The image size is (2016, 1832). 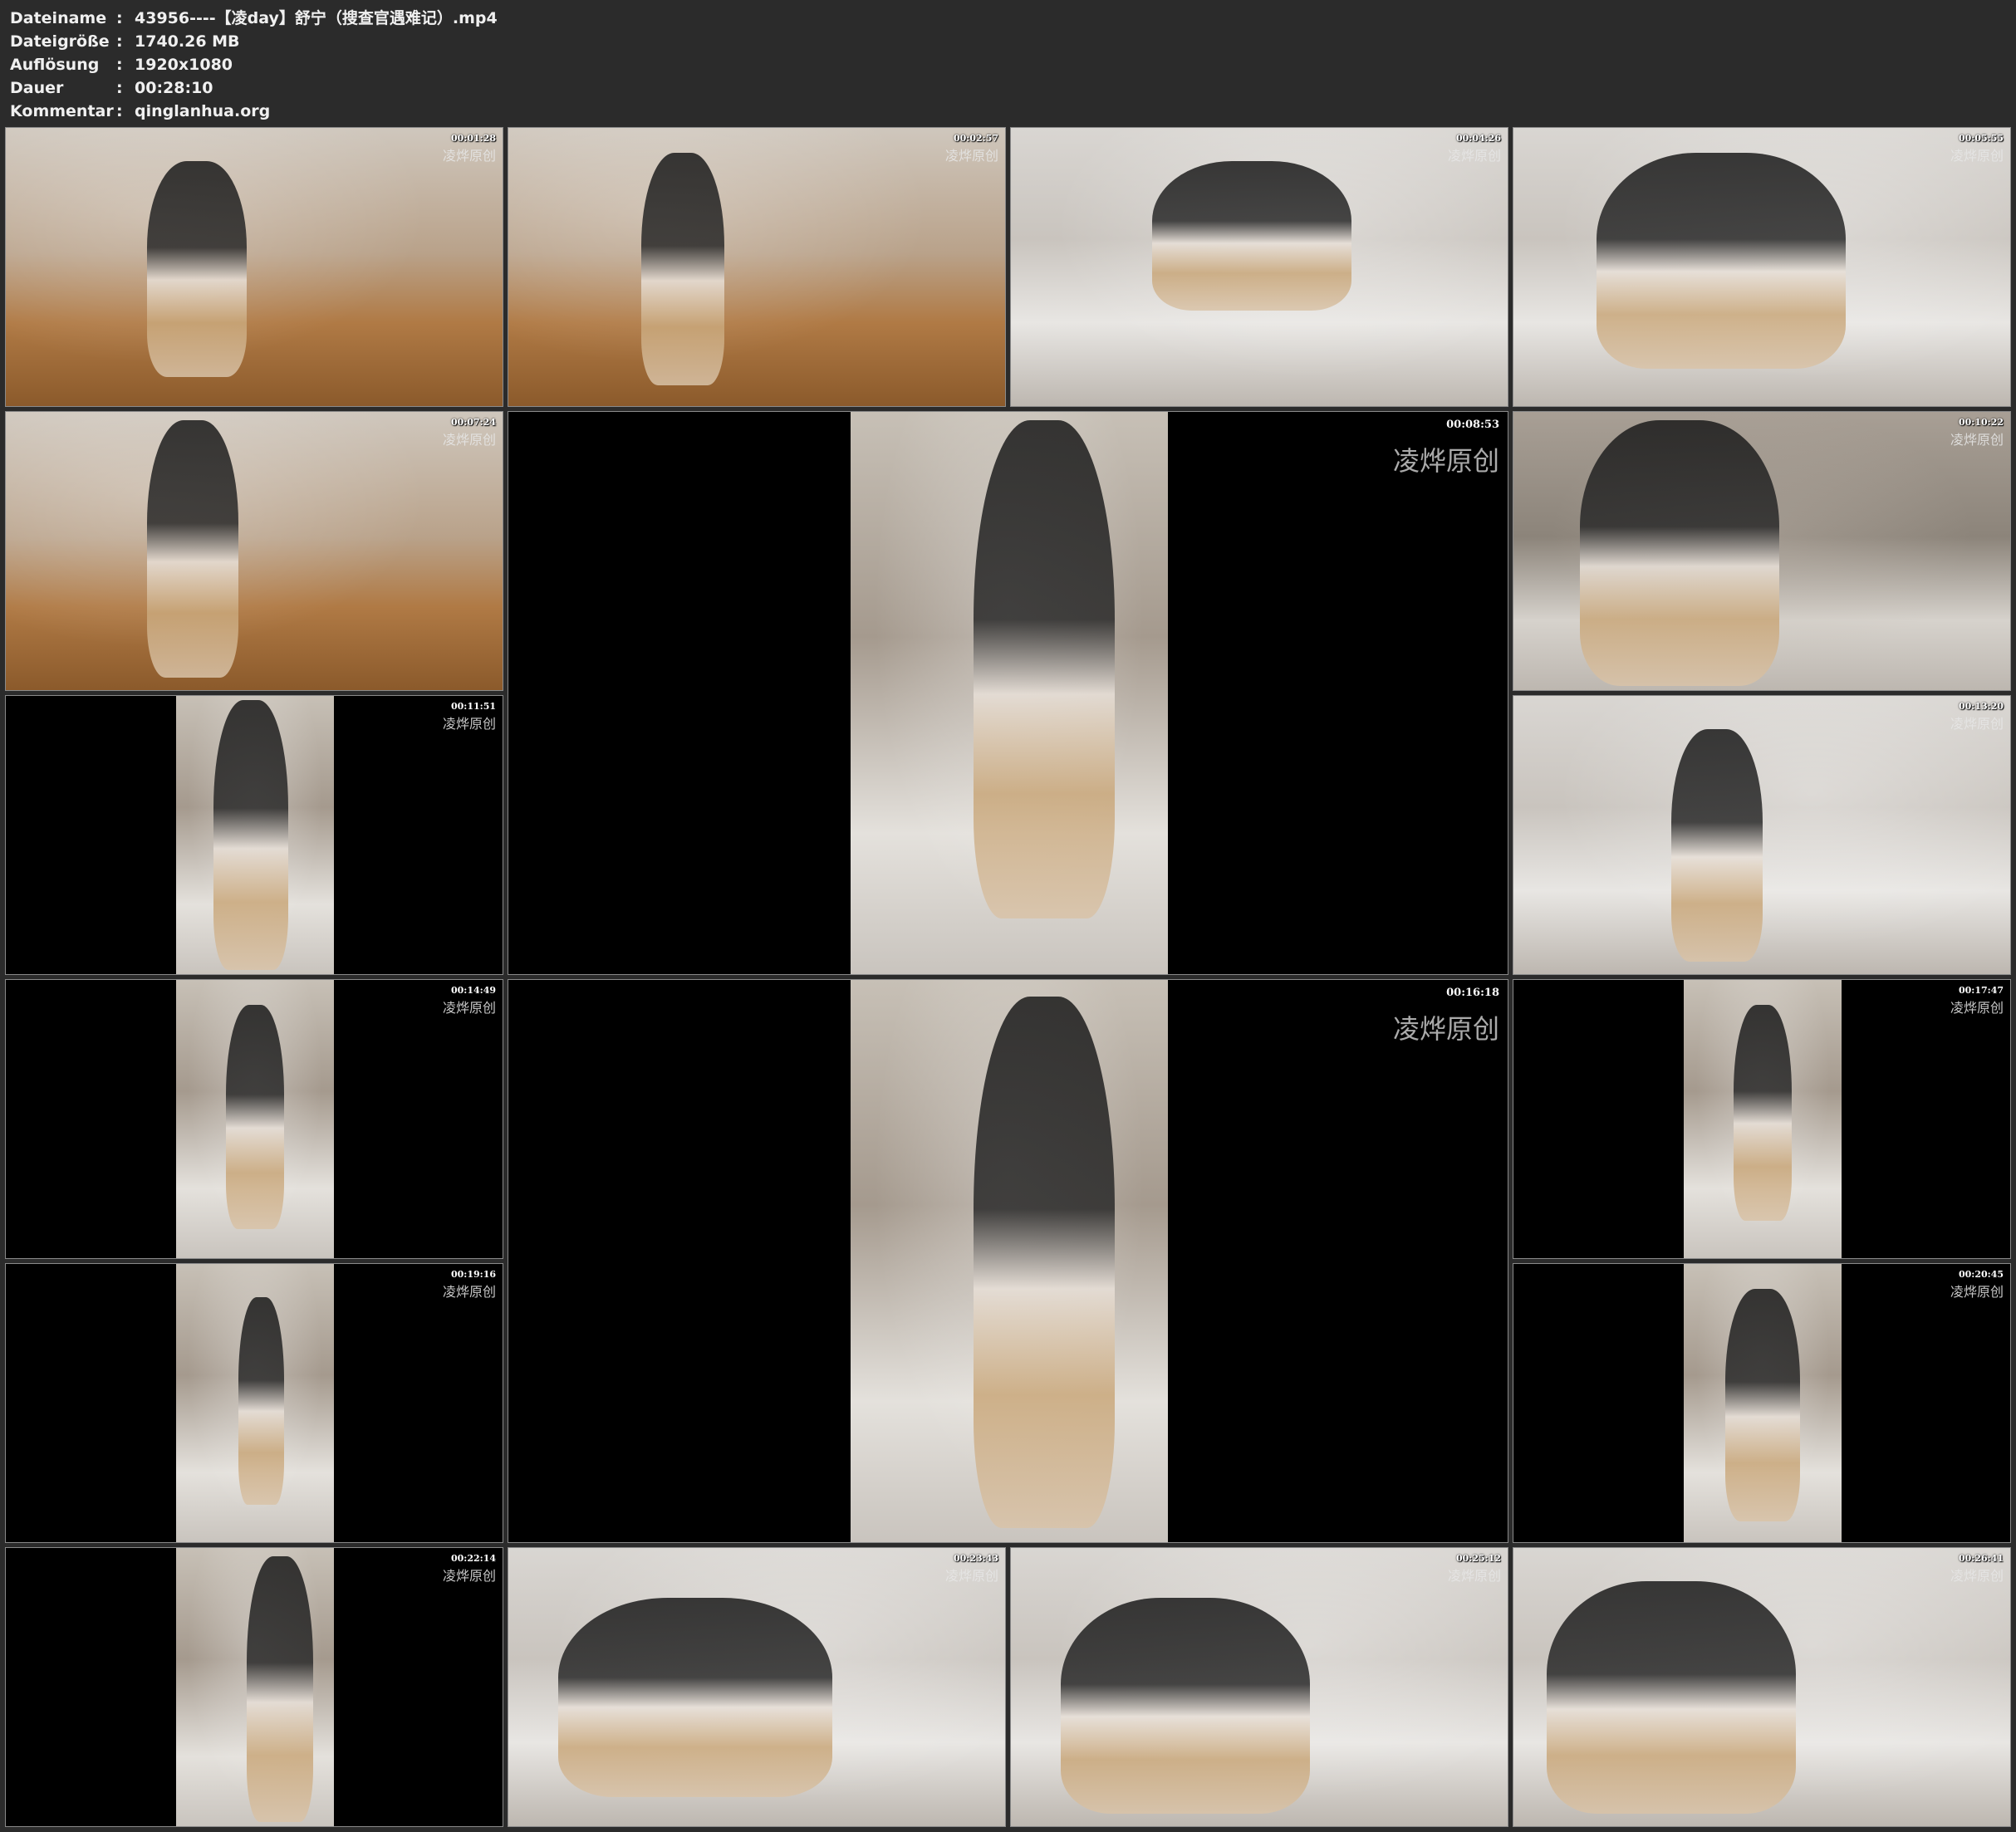 I want to click on info-row-comment: Kommentar : qinglanhua.org, so click(x=254, y=111).